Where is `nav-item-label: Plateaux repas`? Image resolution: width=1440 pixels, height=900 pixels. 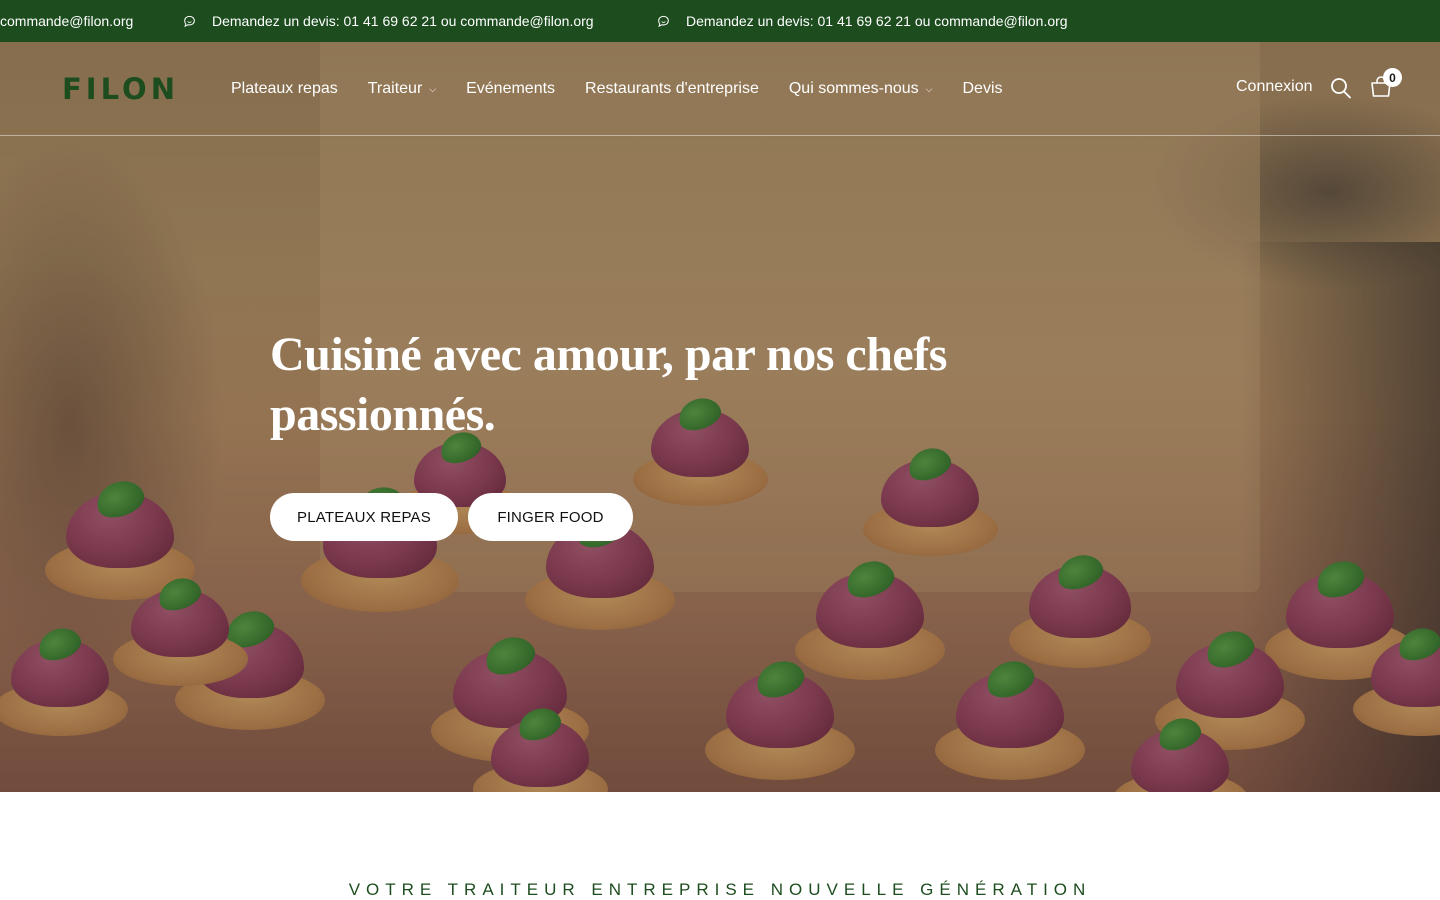
nav-item-label: Plateaux repas is located at coordinates (284, 88).